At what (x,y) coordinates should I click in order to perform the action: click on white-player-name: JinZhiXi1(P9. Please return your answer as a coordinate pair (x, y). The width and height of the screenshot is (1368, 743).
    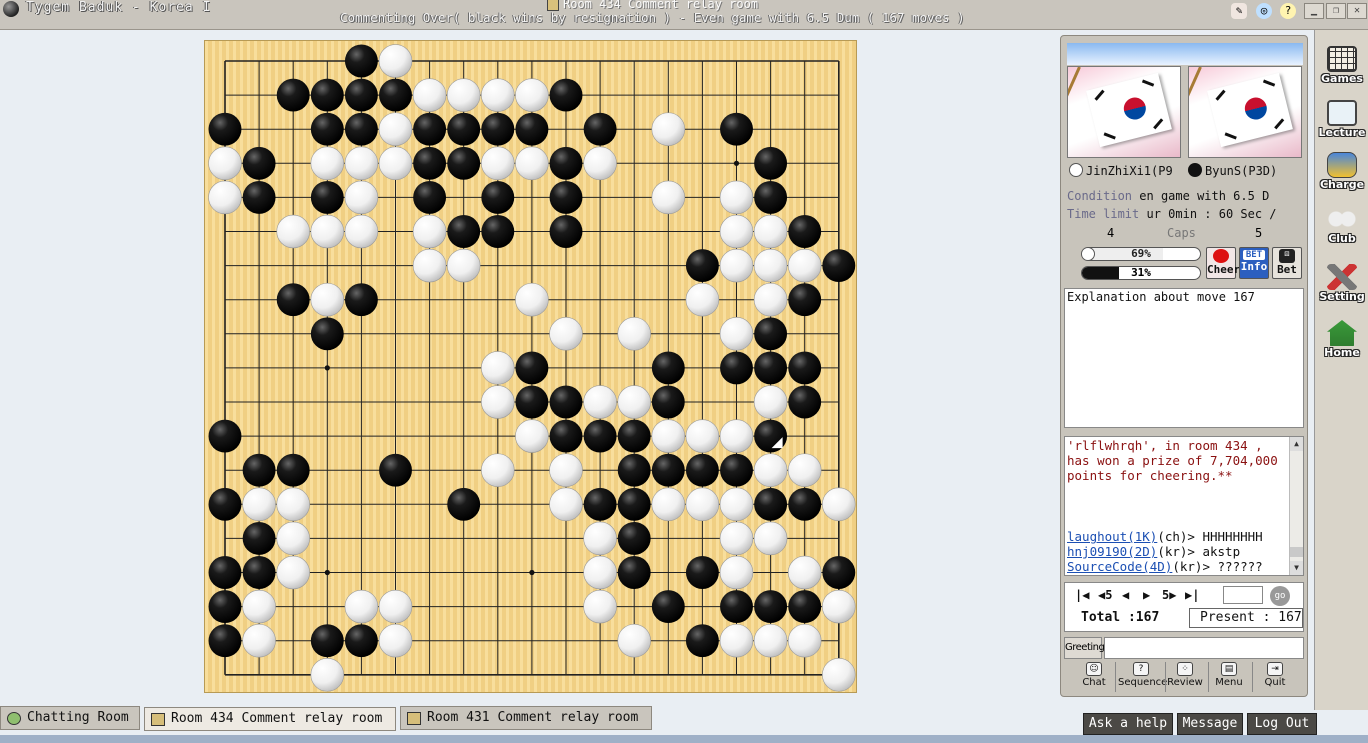
    Looking at the image, I should click on (1129, 171).